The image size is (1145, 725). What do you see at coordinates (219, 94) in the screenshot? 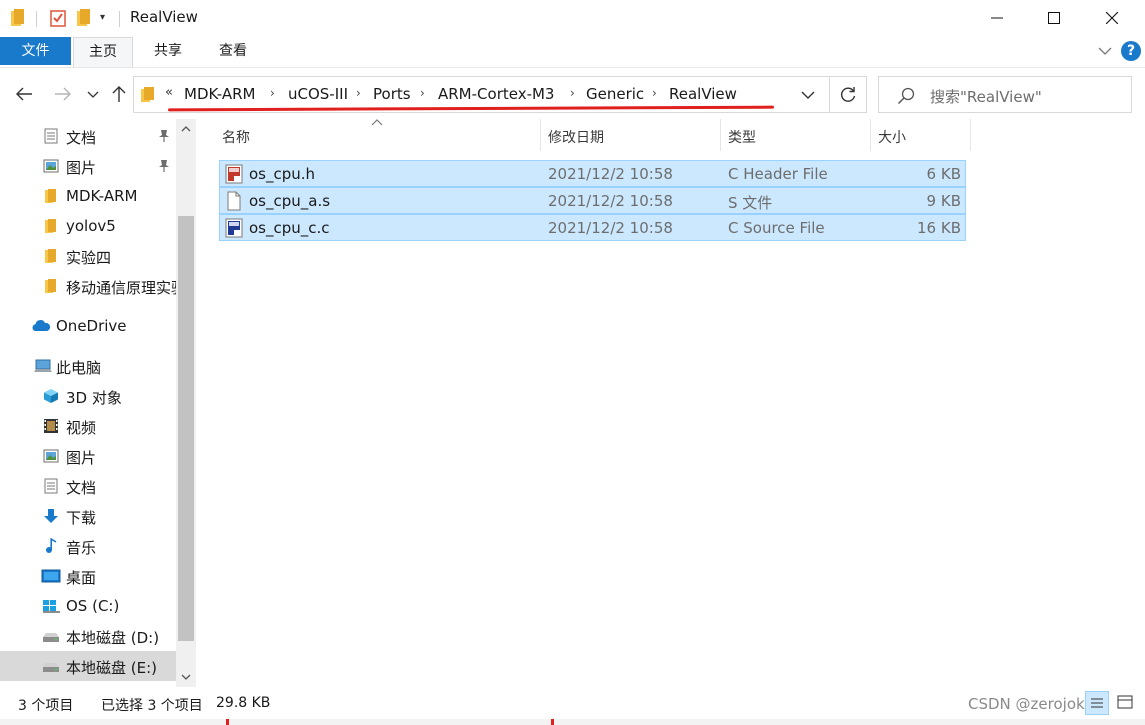
I see `breadcrumb-mdk-arm: MDK-ARM` at bounding box center [219, 94].